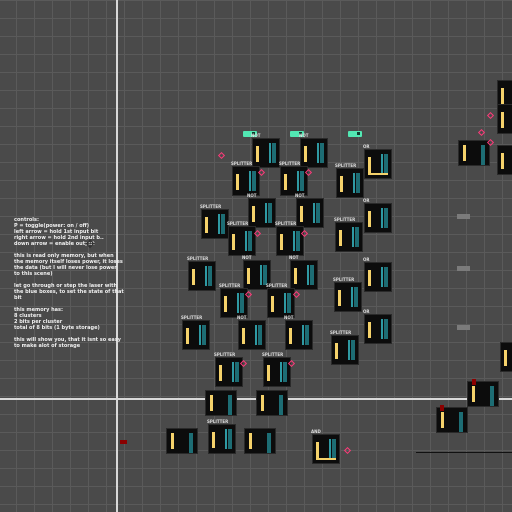 The image size is (512, 512). Describe the element at coordinates (366, 311) in the screenshot. I see `gate-label: OR` at that location.